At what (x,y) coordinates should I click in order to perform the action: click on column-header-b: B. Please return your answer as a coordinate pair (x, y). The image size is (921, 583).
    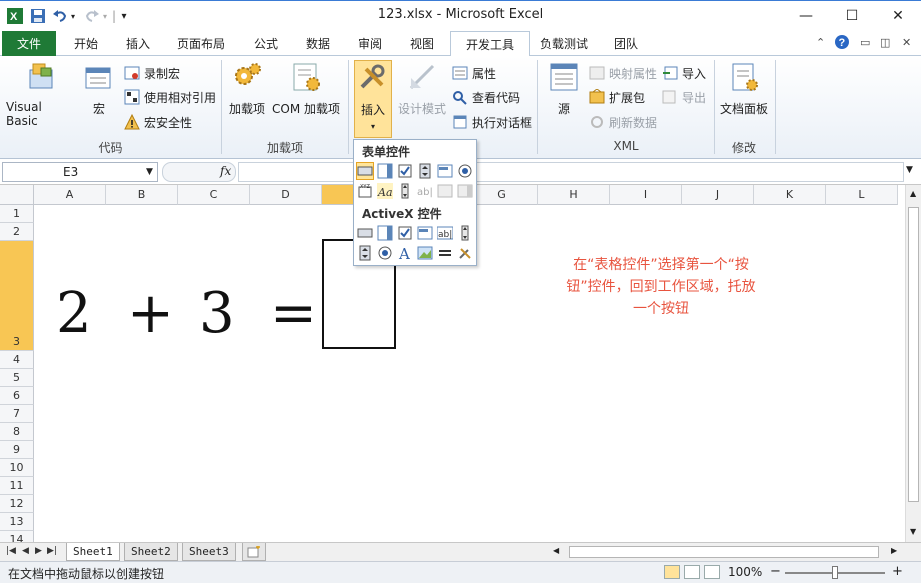
    Looking at the image, I should click on (142, 195).